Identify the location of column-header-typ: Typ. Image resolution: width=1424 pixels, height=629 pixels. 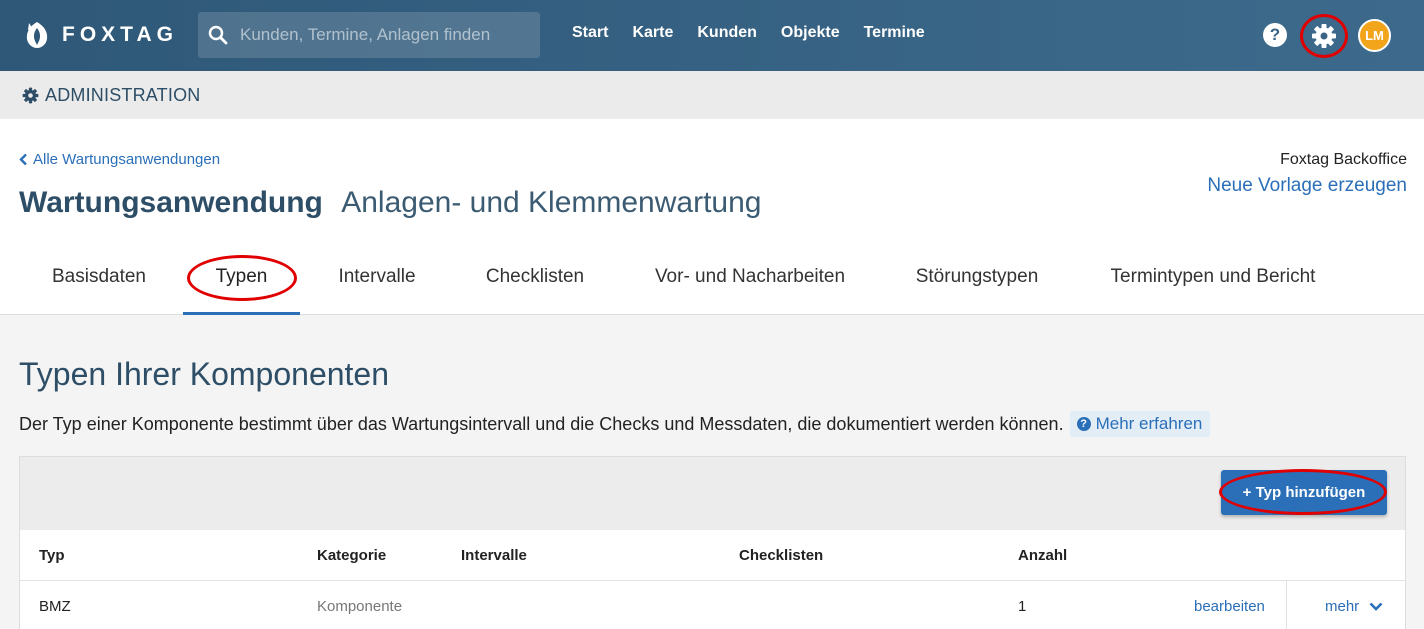
(52, 555).